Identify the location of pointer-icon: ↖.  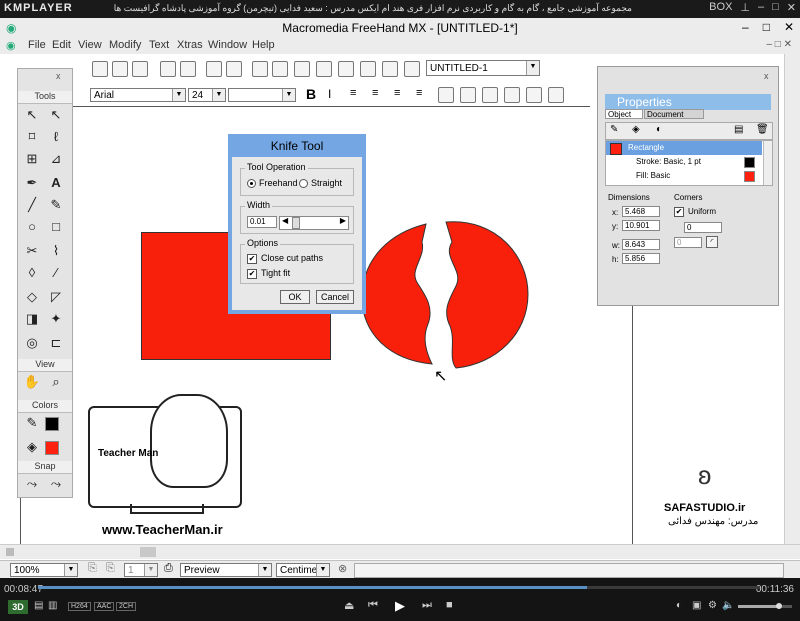
(32, 115).